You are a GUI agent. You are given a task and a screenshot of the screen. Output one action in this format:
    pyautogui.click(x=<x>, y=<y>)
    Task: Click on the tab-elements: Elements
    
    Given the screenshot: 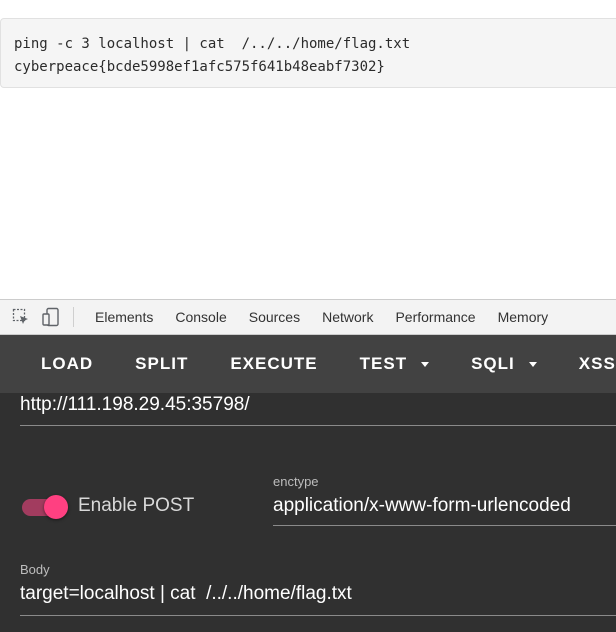 What is the action you would take?
    pyautogui.click(x=124, y=317)
    